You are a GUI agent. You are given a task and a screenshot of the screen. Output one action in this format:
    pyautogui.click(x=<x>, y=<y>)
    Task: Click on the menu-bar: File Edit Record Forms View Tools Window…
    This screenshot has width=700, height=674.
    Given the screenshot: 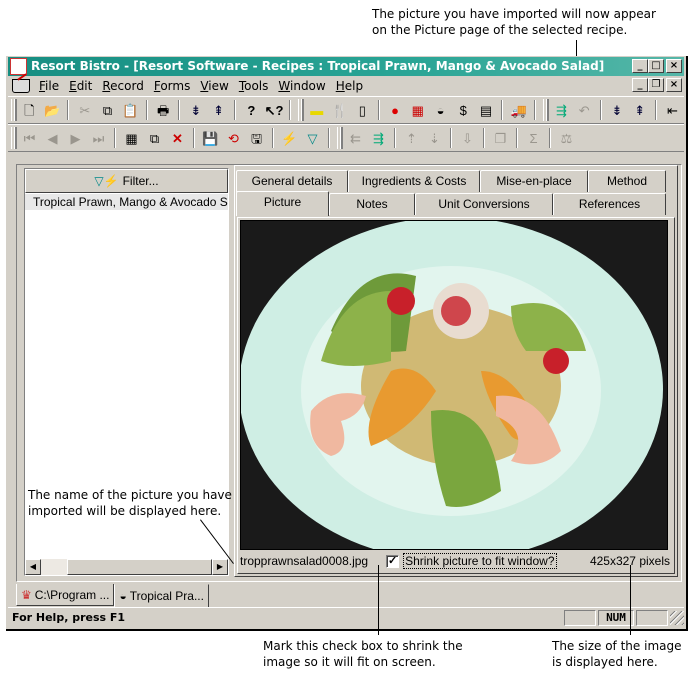 What is the action you would take?
    pyautogui.click(x=346, y=85)
    